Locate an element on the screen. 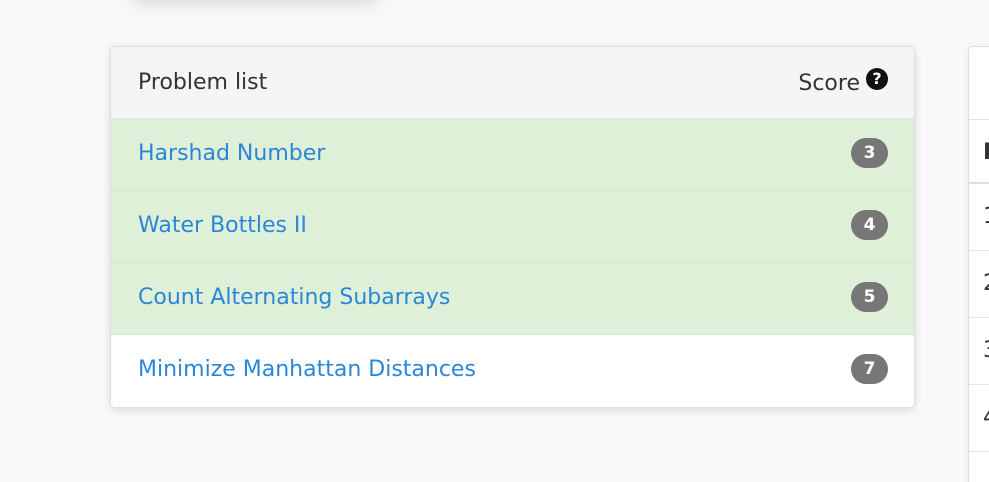 The image size is (989, 482). ranking-row: 3 is located at coordinates (979, 351).